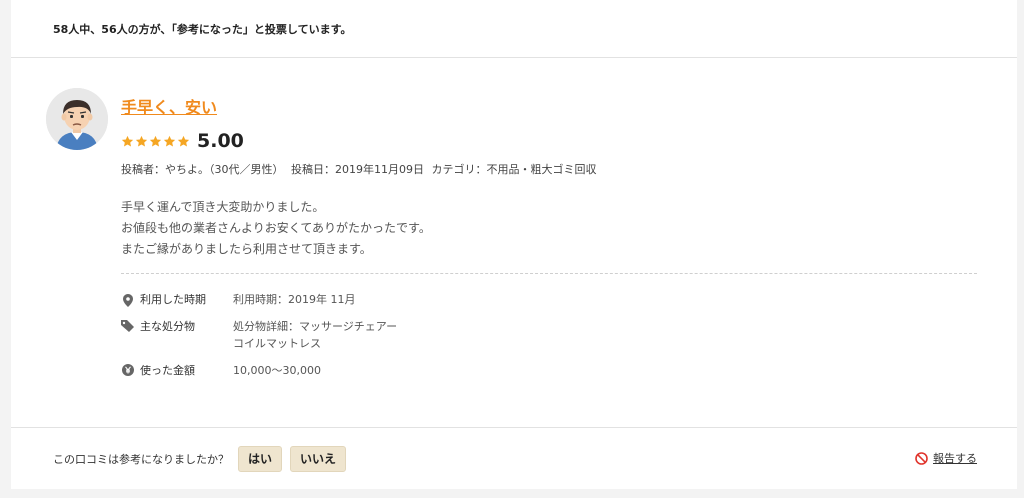 Image resolution: width=1024 pixels, height=498 pixels. I want to click on location-pin-icon, so click(127, 300).